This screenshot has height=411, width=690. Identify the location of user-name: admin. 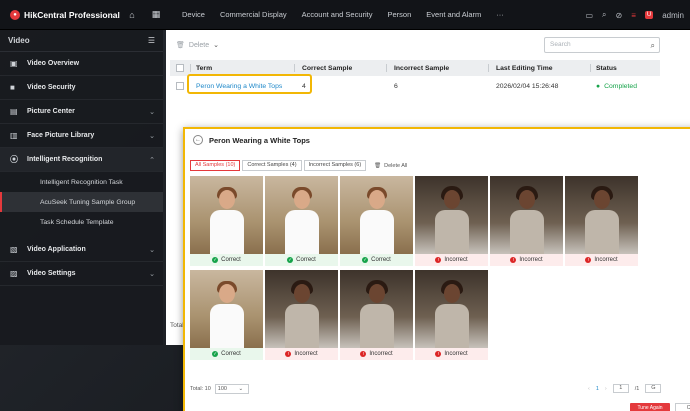
(673, 15).